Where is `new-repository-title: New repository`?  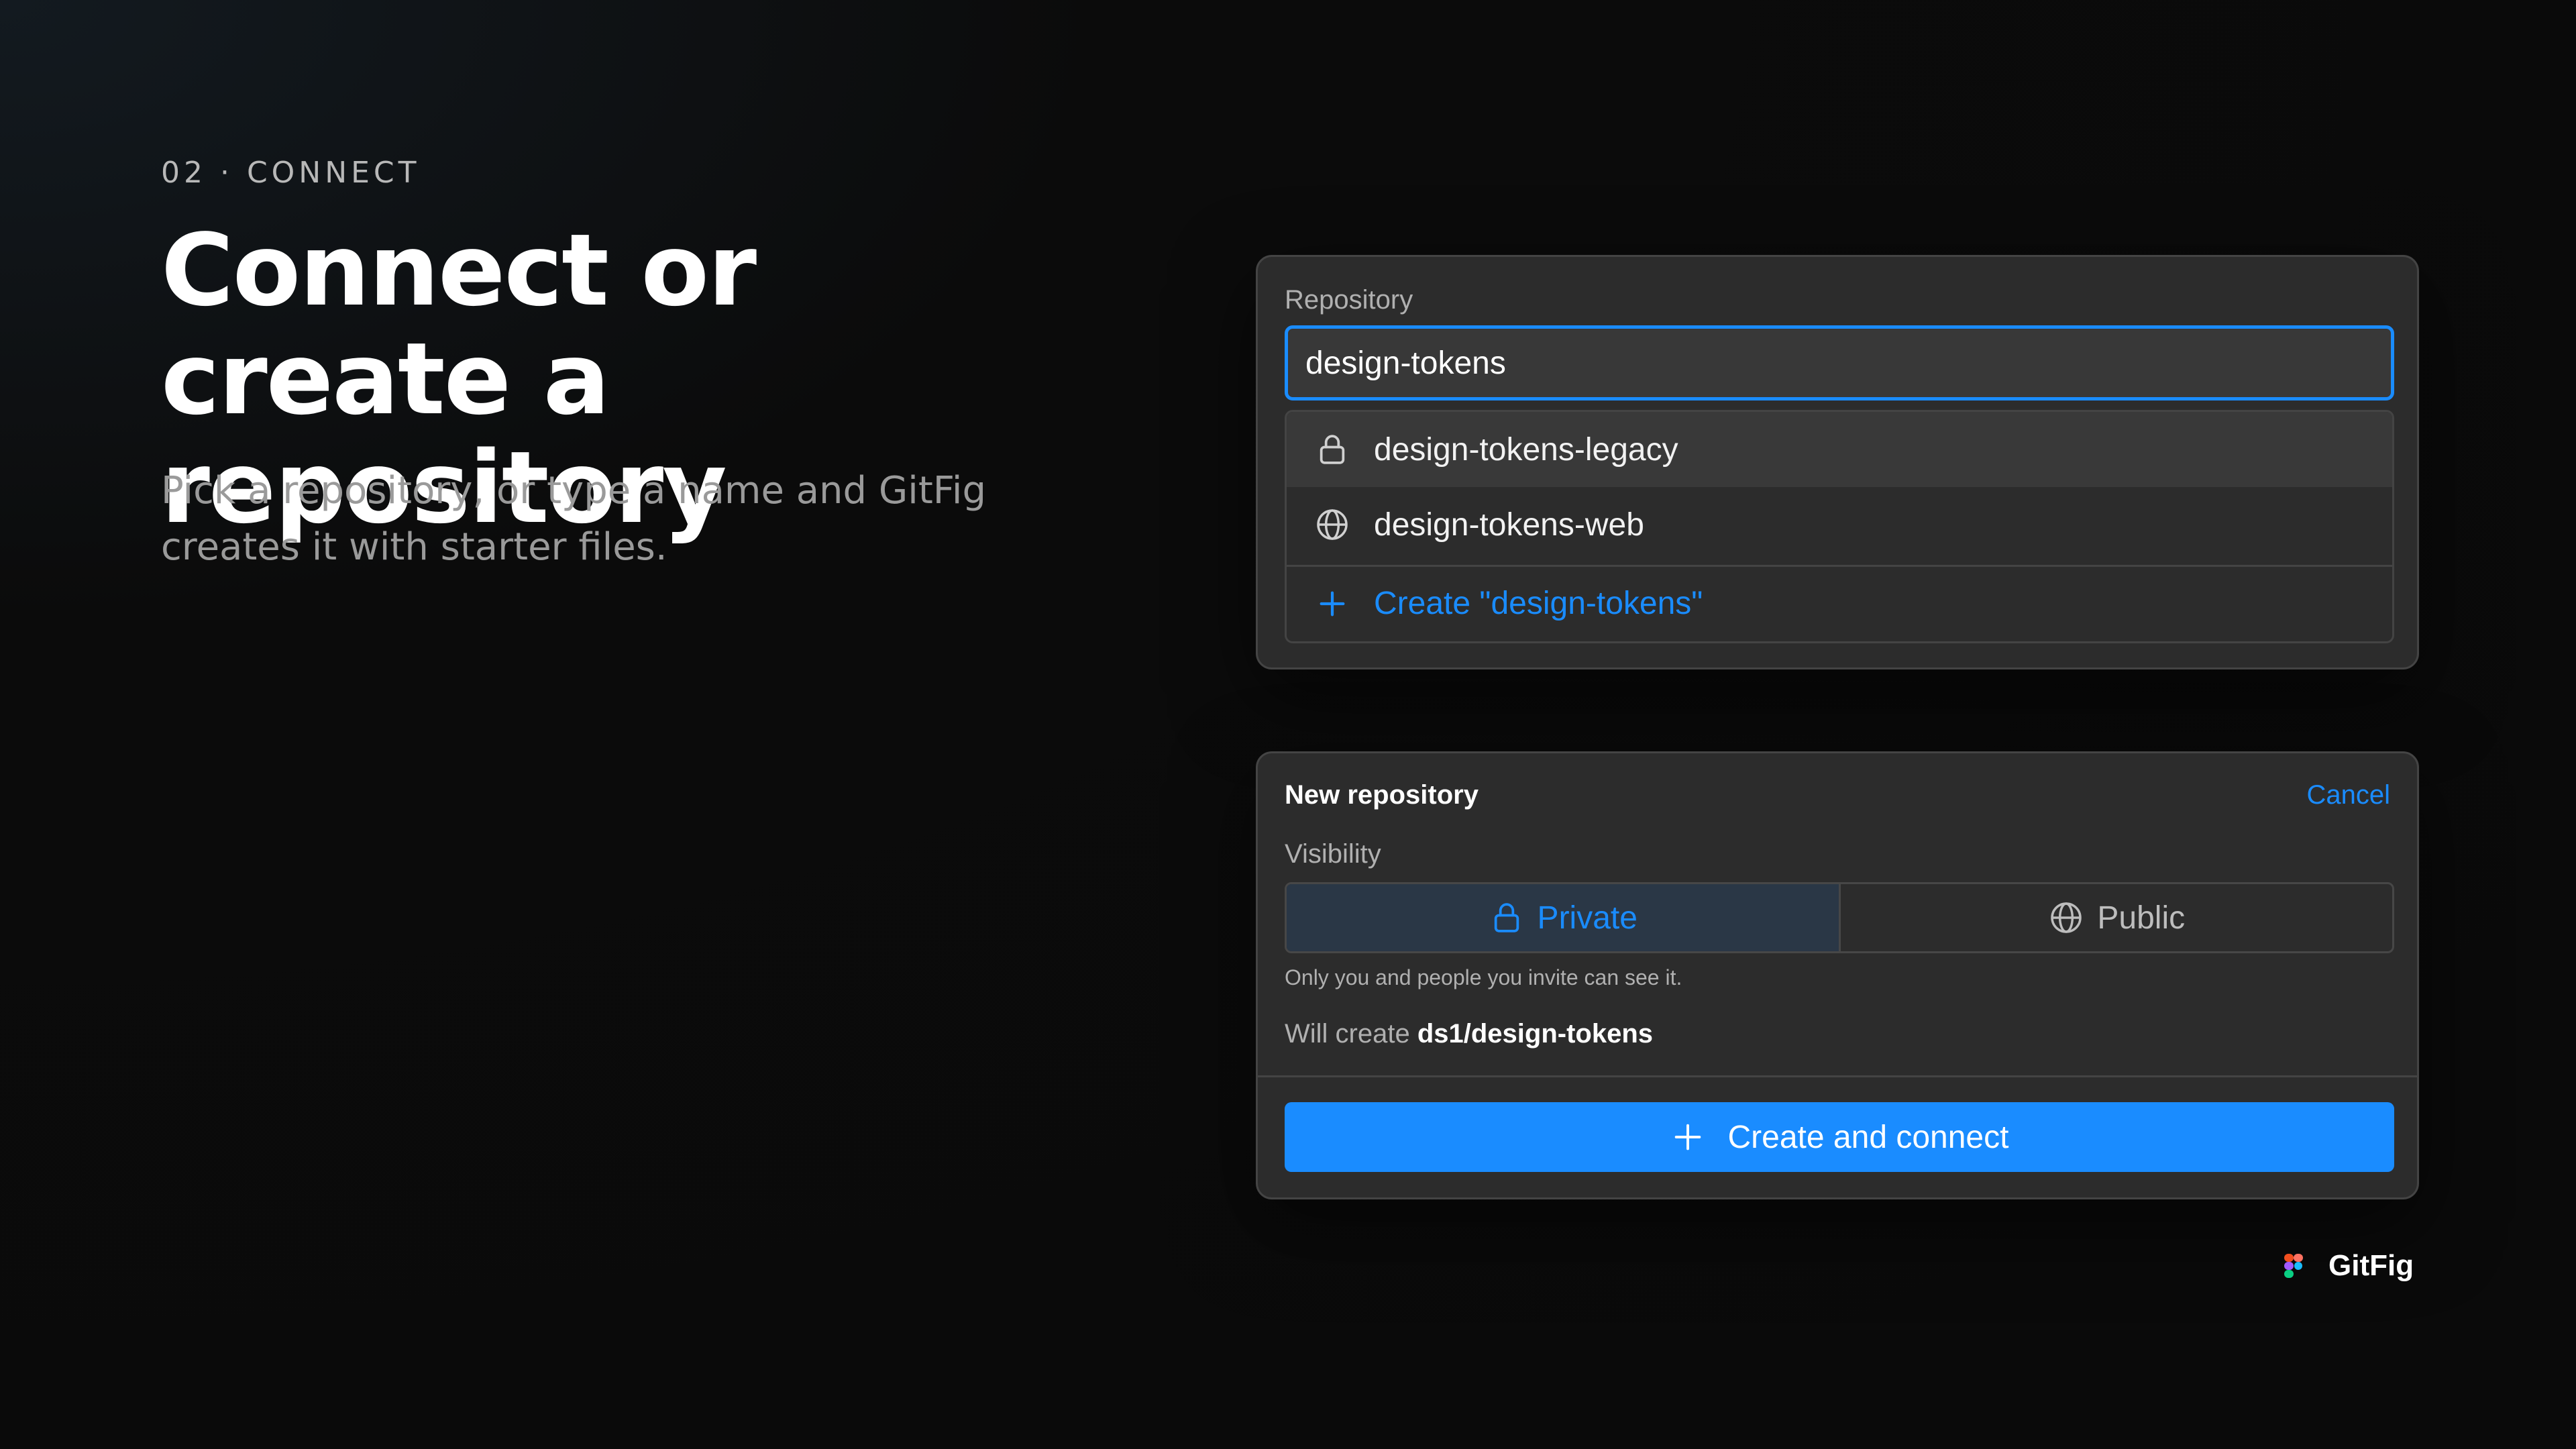
new-repository-title: New repository is located at coordinates (1382, 795).